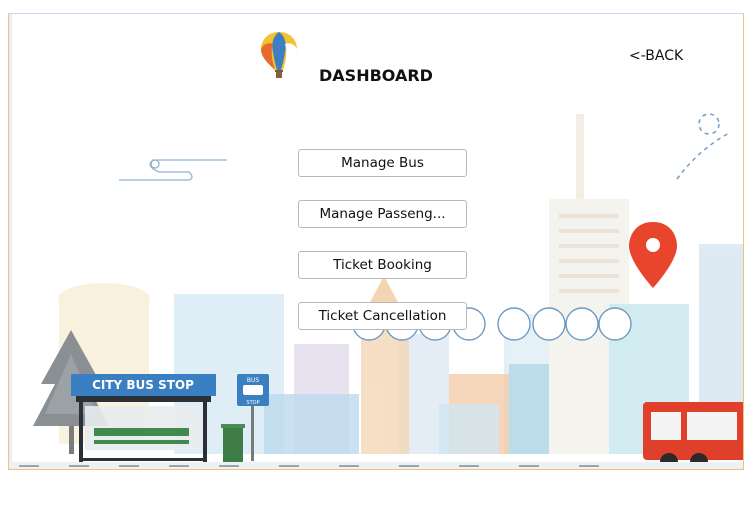 This screenshot has height=524, width=744. Describe the element at coordinates (382, 163) in the screenshot. I see `manage-bus-button: Manage Bus` at that location.